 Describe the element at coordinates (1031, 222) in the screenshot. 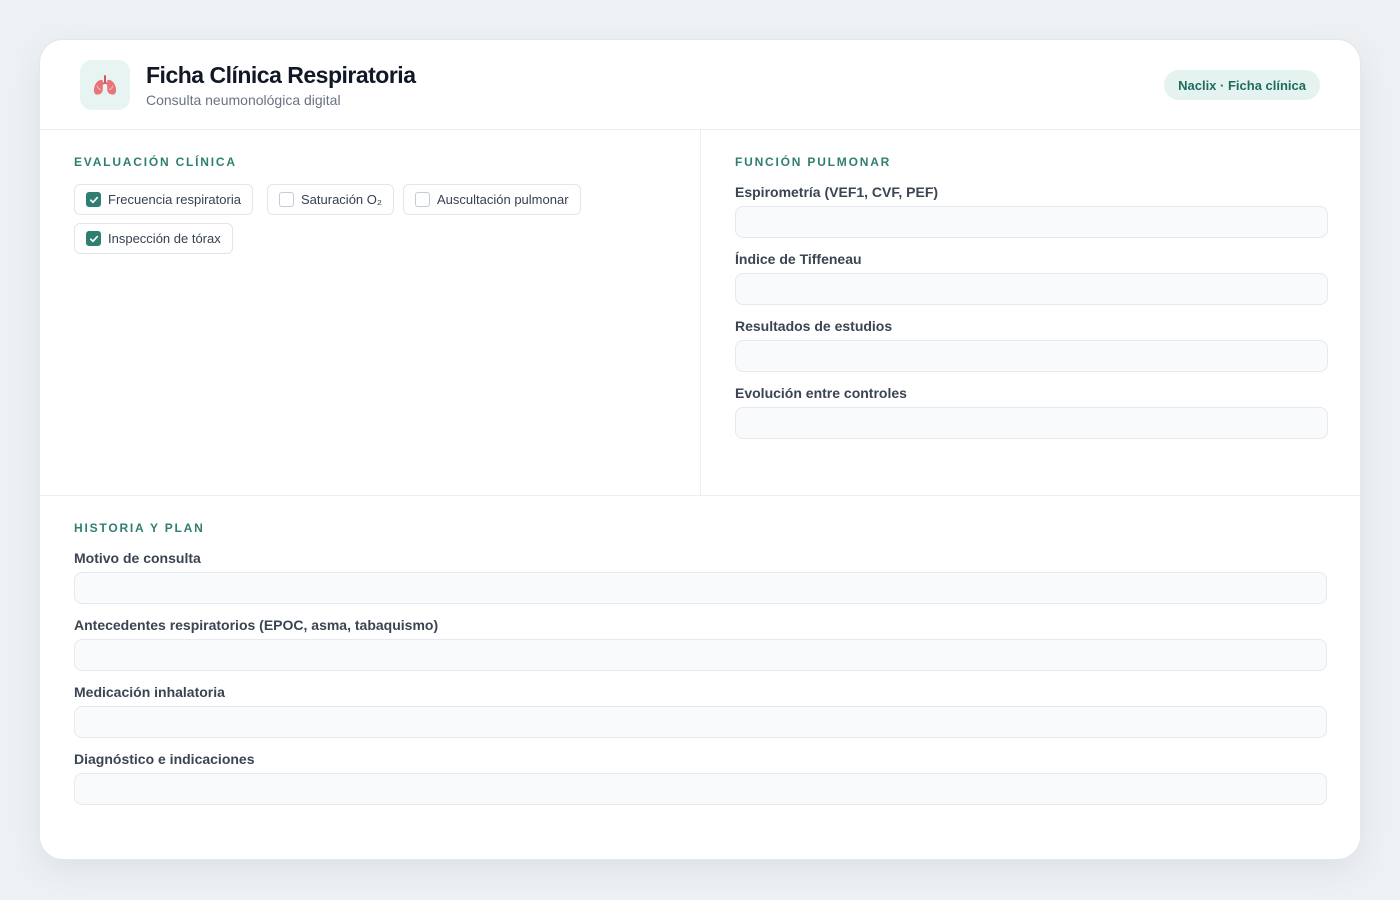

I see `input-espirometria` at that location.